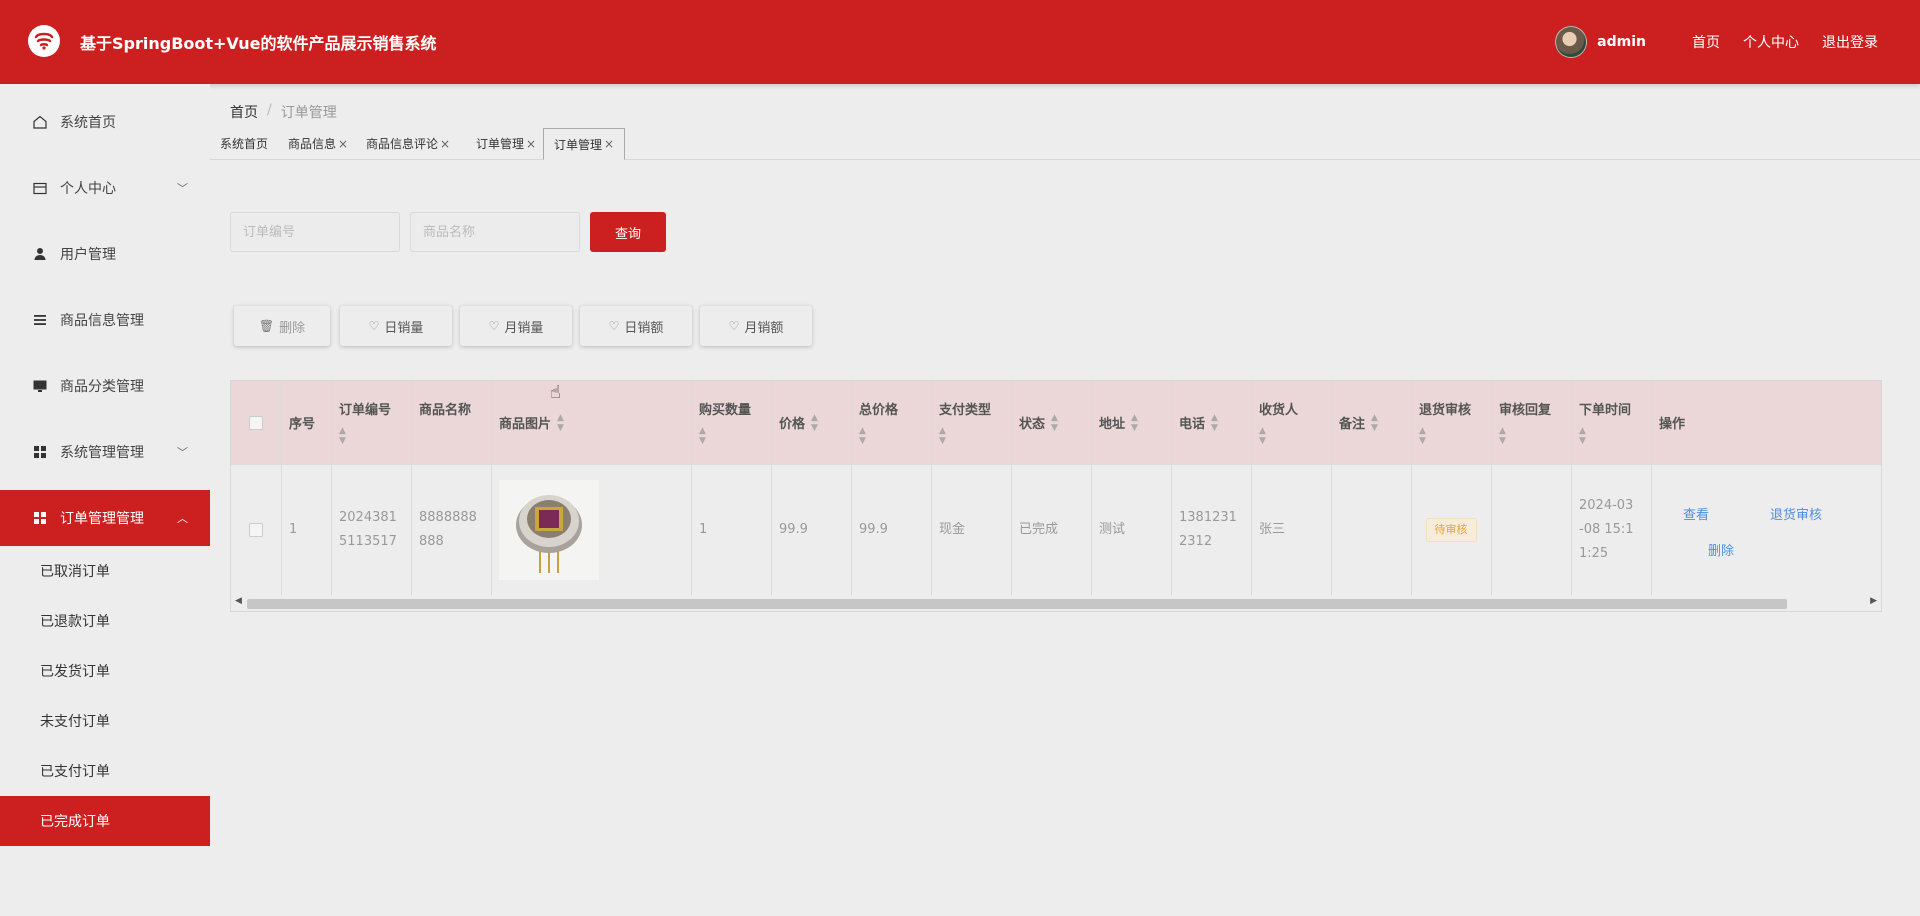 Image resolution: width=1920 pixels, height=916 pixels. I want to click on header-order-no: 订单编号 ▲ ▼, so click(371, 422).